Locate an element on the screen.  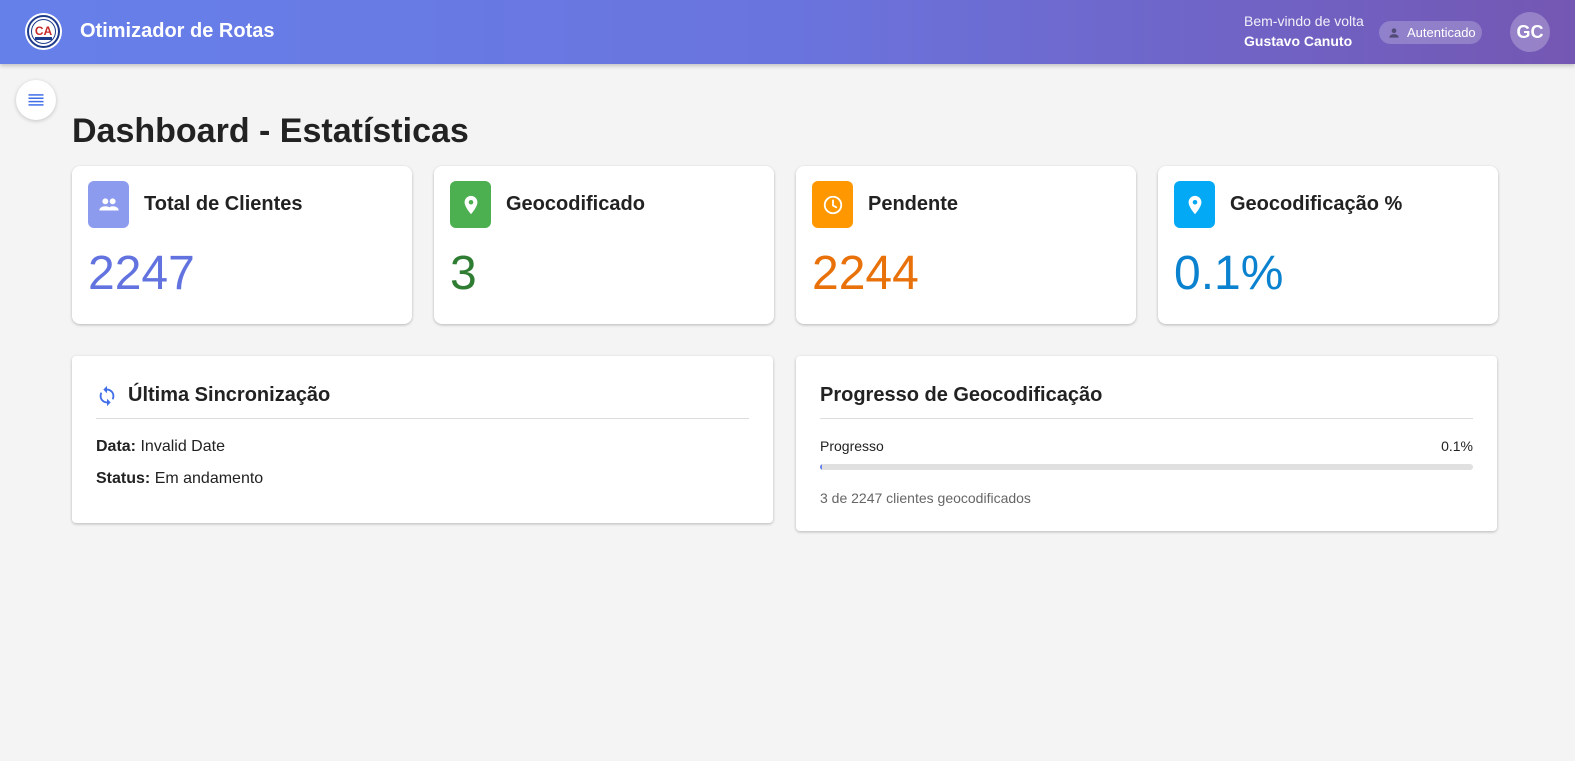
stat-value: 2247 is located at coordinates (141, 273).